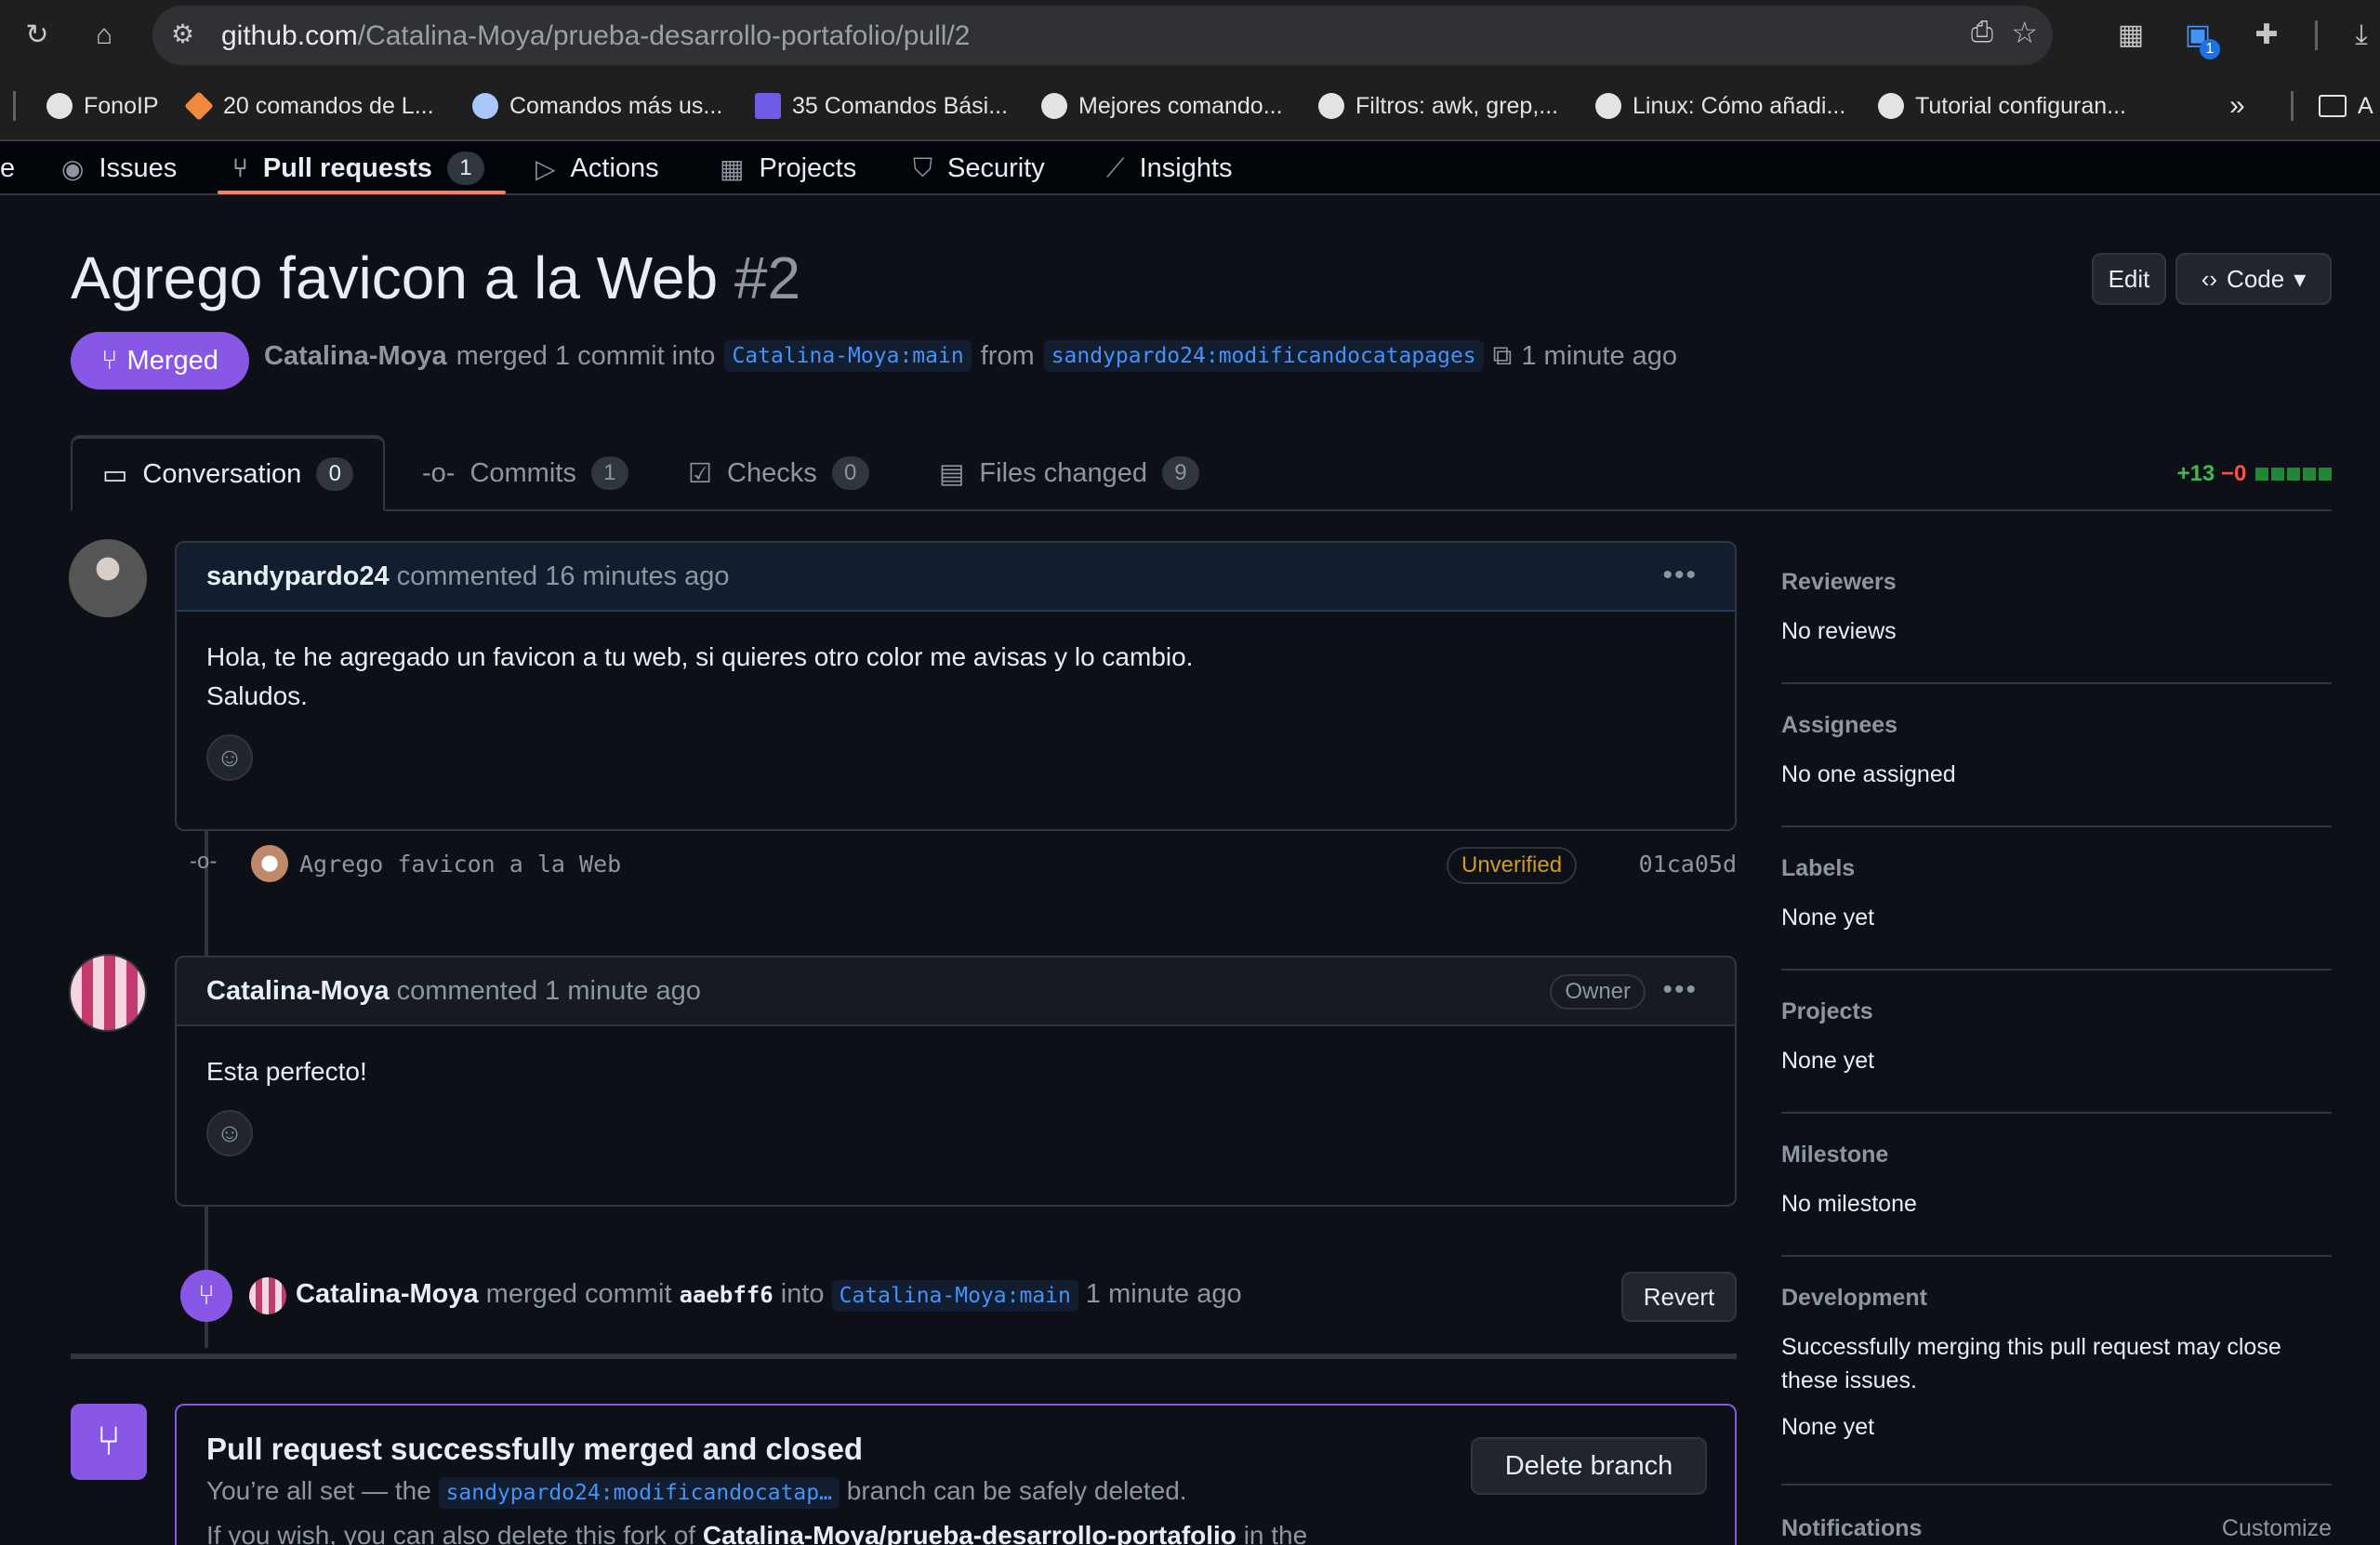  What do you see at coordinates (1688, 865) in the screenshot?
I see `commit-sha: 01ca05d` at bounding box center [1688, 865].